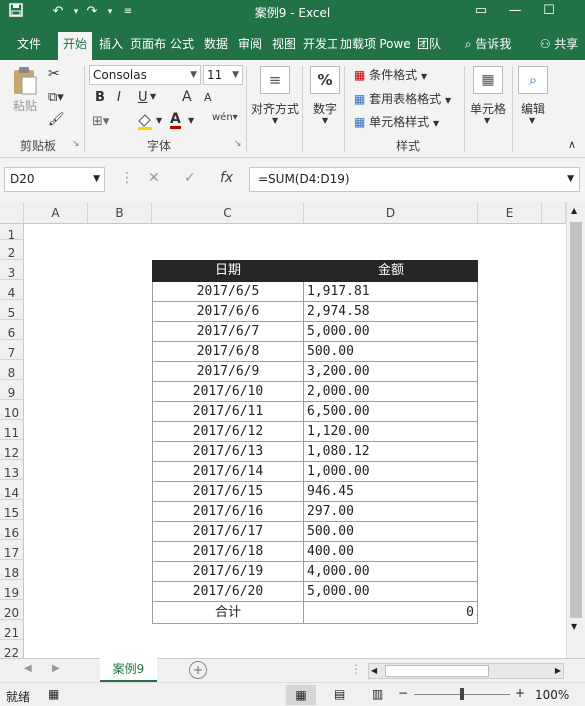 Image resolution: width=585 pixels, height=706 pixels. I want to click on select-all-corner, so click(12, 213).